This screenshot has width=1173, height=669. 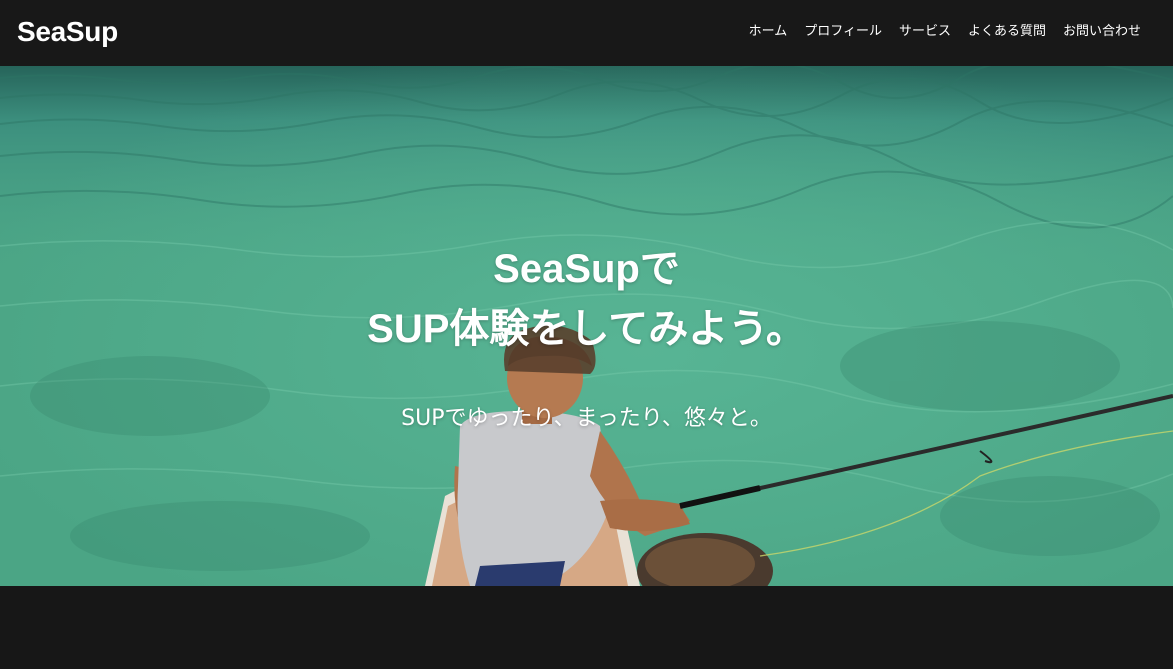 What do you see at coordinates (1102, 32) in the screenshot?
I see `nav-item-contact: お問い合わせ` at bounding box center [1102, 32].